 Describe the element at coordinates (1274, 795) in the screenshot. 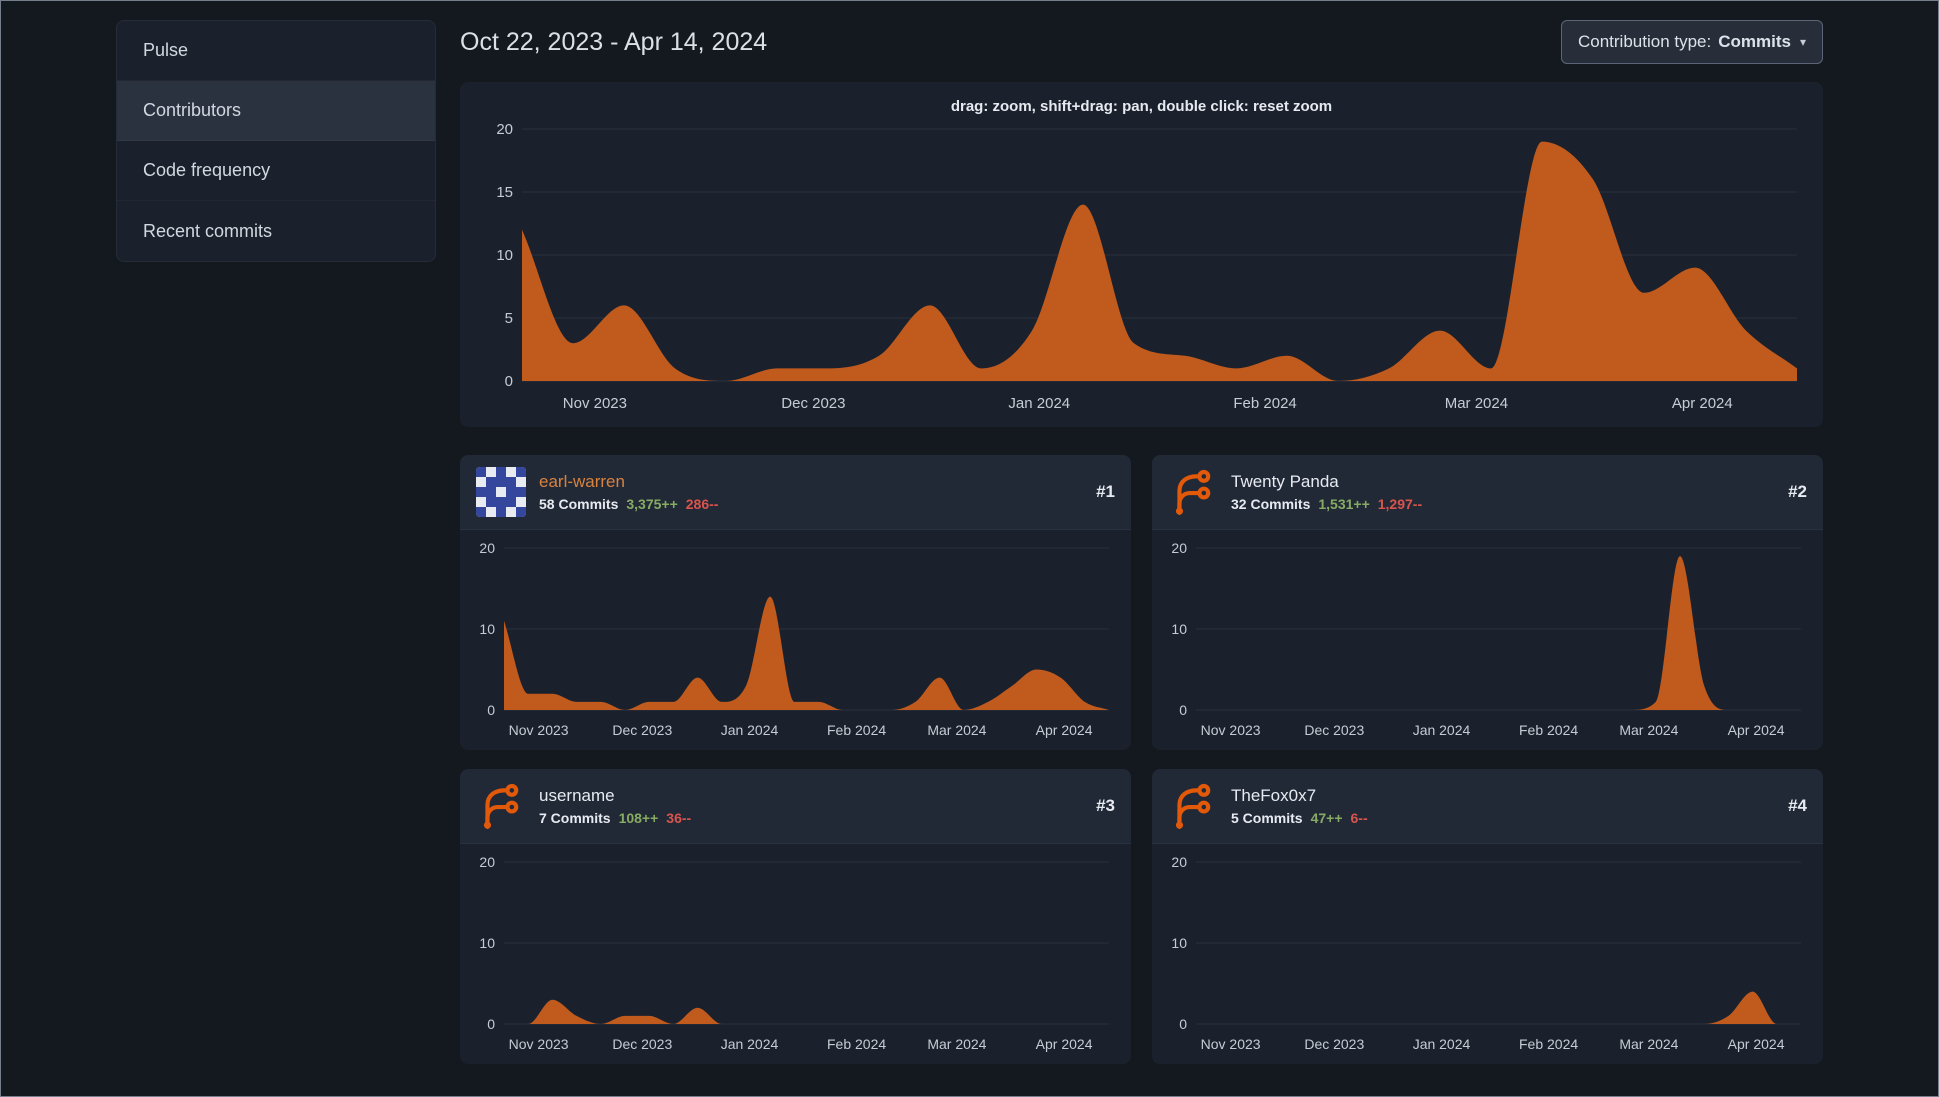

I see `contributor-name: TheFox0x7` at that location.